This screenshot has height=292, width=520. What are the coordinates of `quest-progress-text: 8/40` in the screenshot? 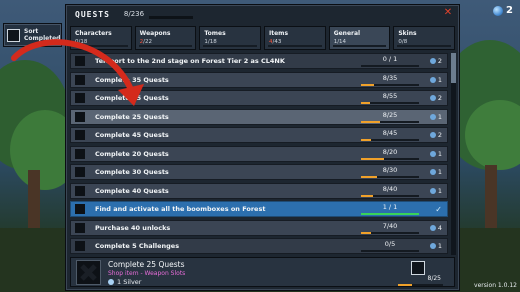 It's located at (390, 188).